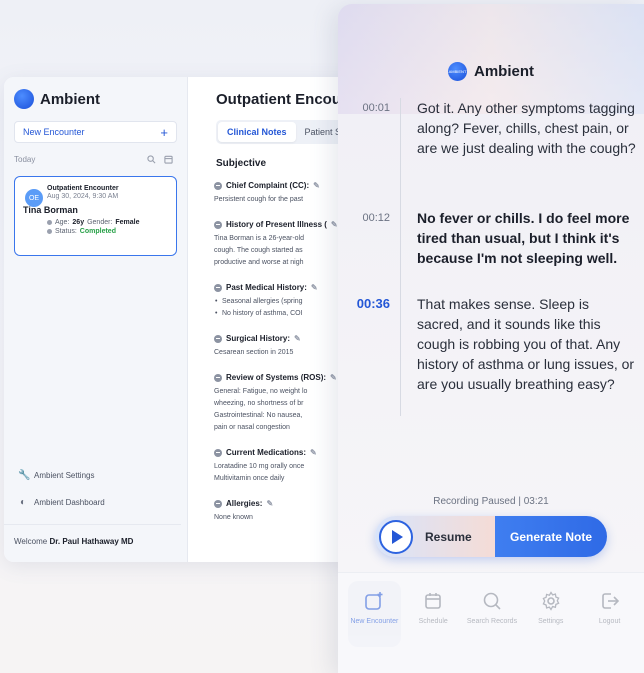  I want to click on nav-label: Settings, so click(551, 621).